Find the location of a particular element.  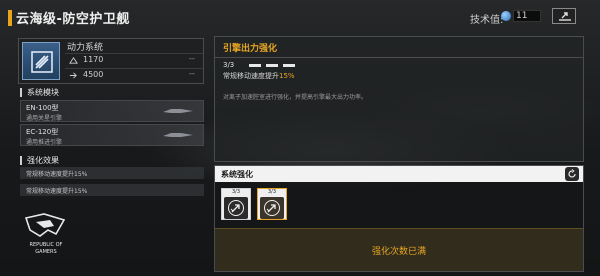

level-pips is located at coordinates (276, 65).